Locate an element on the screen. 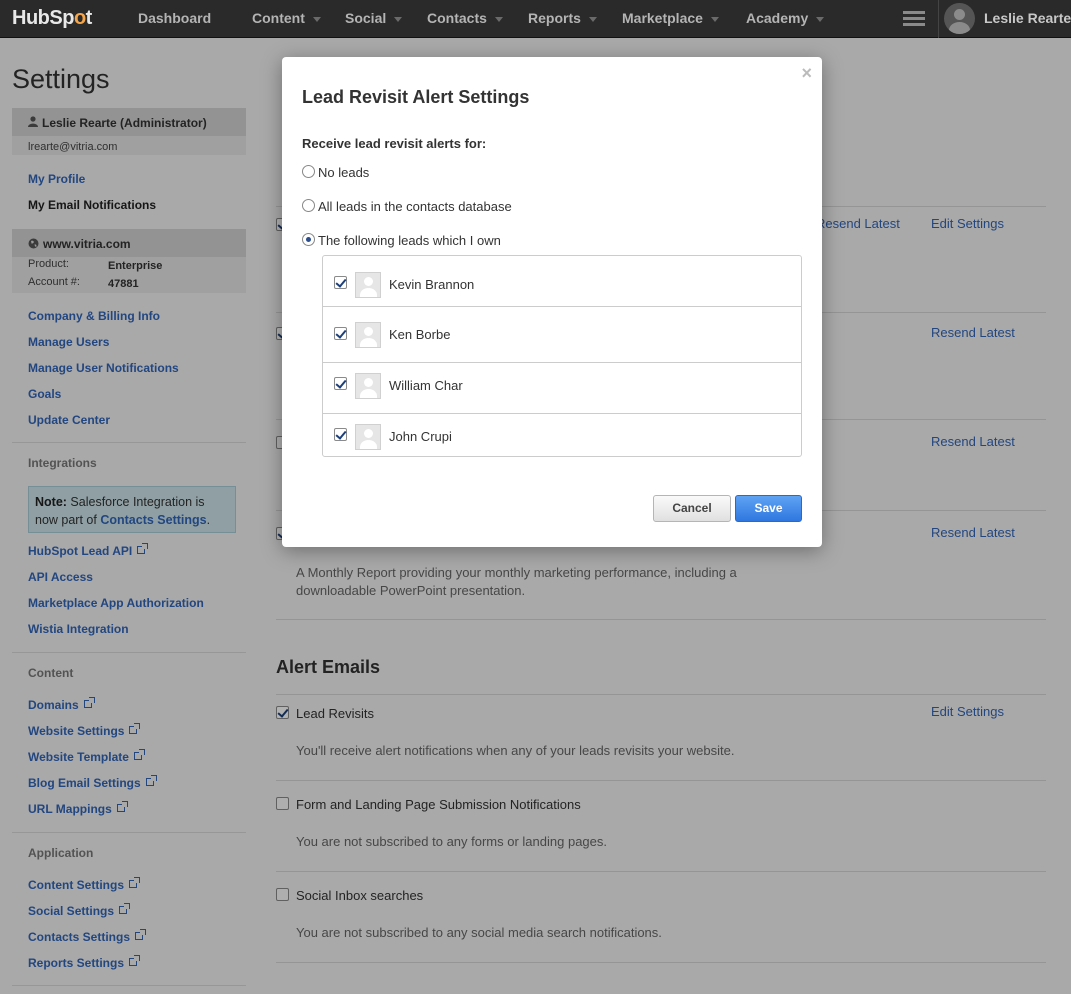  nav-marketplace: Marketplace is located at coordinates (670, 18).